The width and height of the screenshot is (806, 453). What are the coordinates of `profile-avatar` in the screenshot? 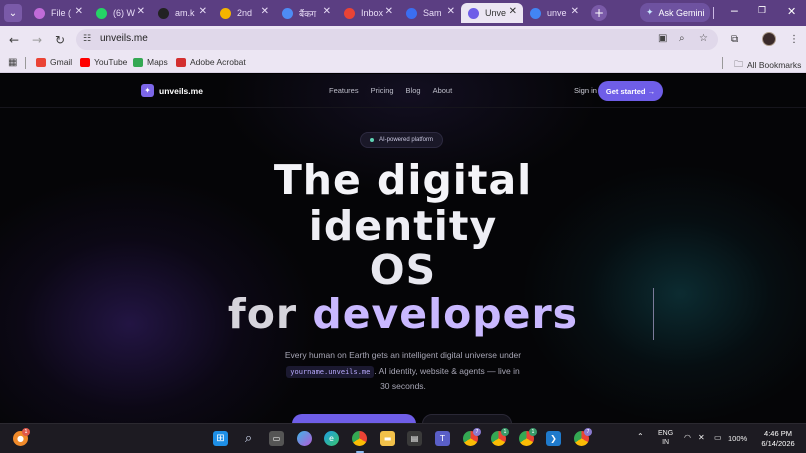 It's located at (769, 39).